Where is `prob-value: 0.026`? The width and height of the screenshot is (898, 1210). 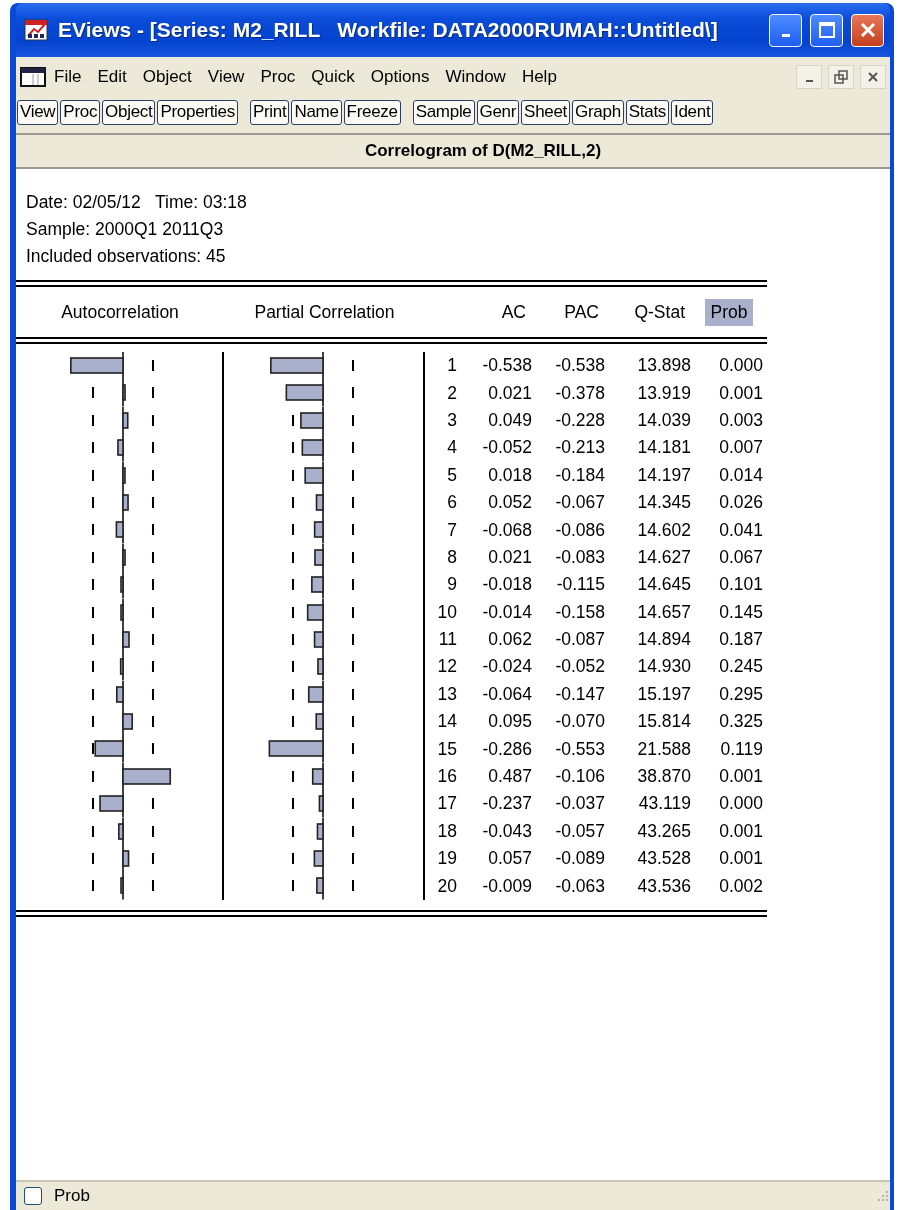 prob-value: 0.026 is located at coordinates (741, 503).